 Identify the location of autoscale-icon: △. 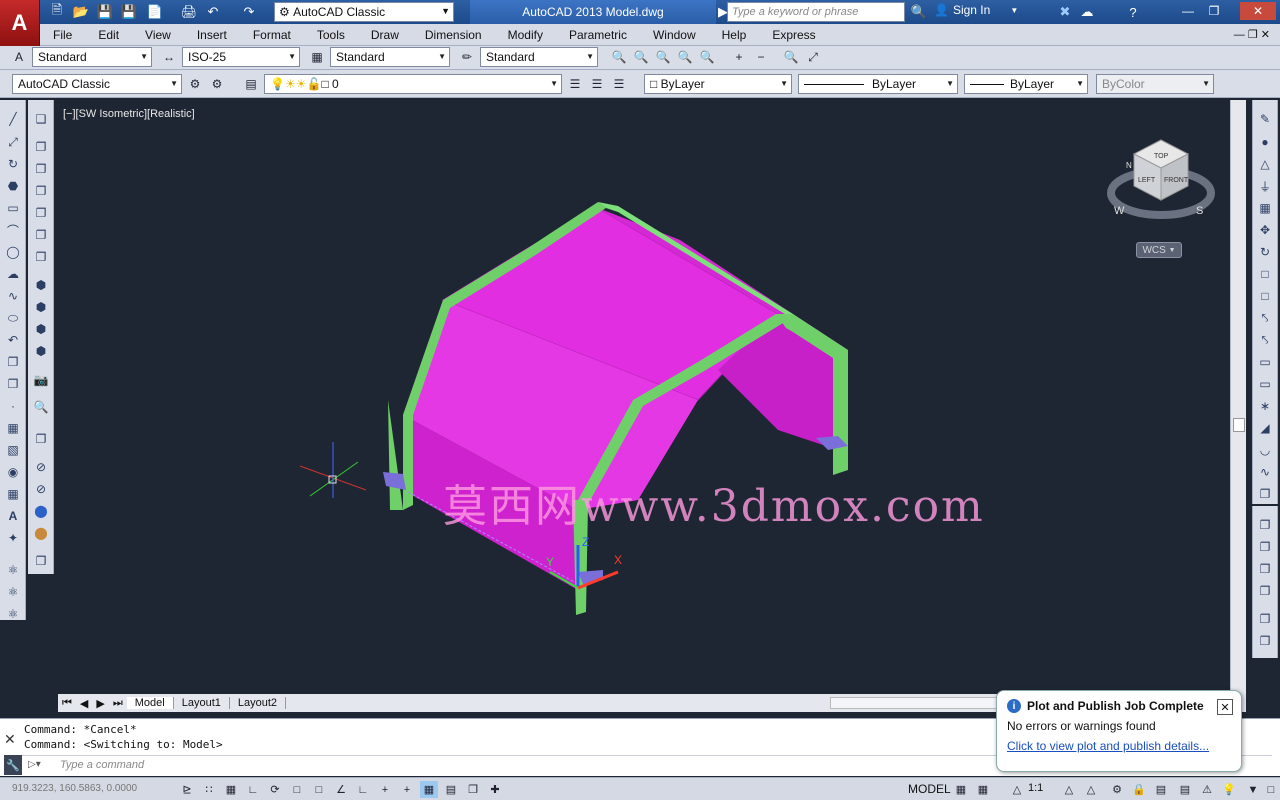
(1091, 789).